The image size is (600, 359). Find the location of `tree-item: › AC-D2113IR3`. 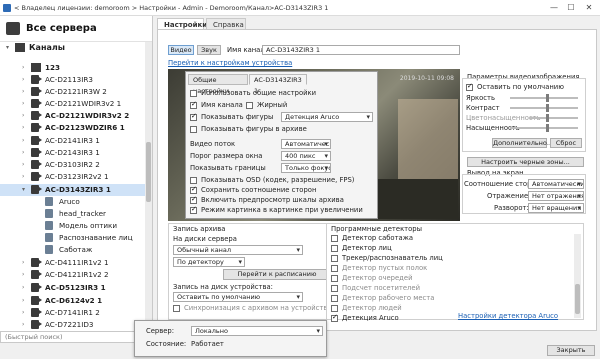

tree-item: › AC-D2113IR3 is located at coordinates (76, 80).